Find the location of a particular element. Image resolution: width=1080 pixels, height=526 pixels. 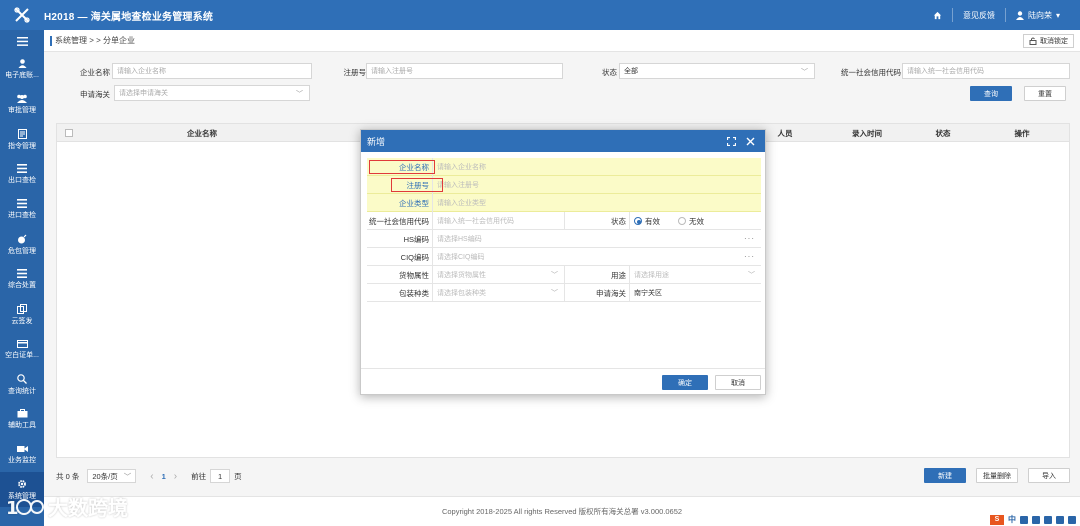

home-icon is located at coordinates (937, 15).